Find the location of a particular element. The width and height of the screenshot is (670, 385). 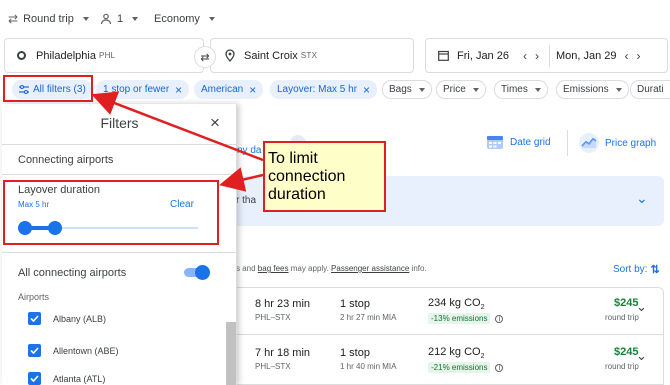

origin-field: Philadelphia PHL is located at coordinates (104, 55).